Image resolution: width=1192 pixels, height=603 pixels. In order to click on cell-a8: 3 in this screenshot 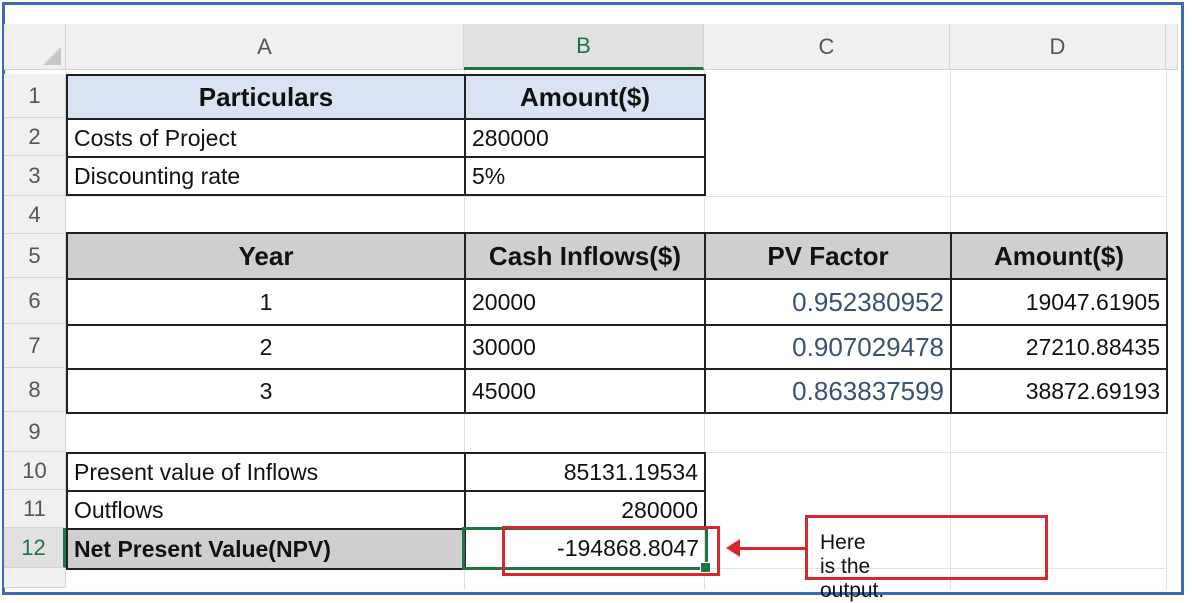, I will do `click(266, 391)`.